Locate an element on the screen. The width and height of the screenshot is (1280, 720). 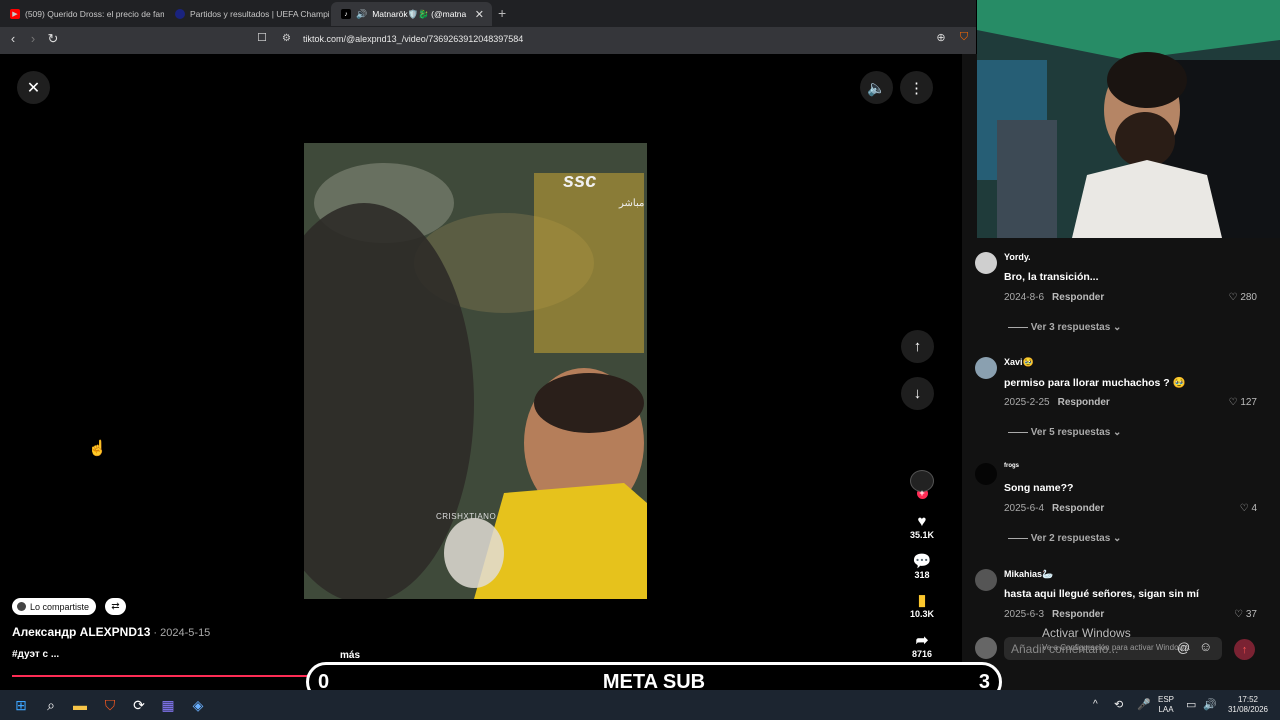
sync-icon: ⟲ is located at coordinates (1118, 704).